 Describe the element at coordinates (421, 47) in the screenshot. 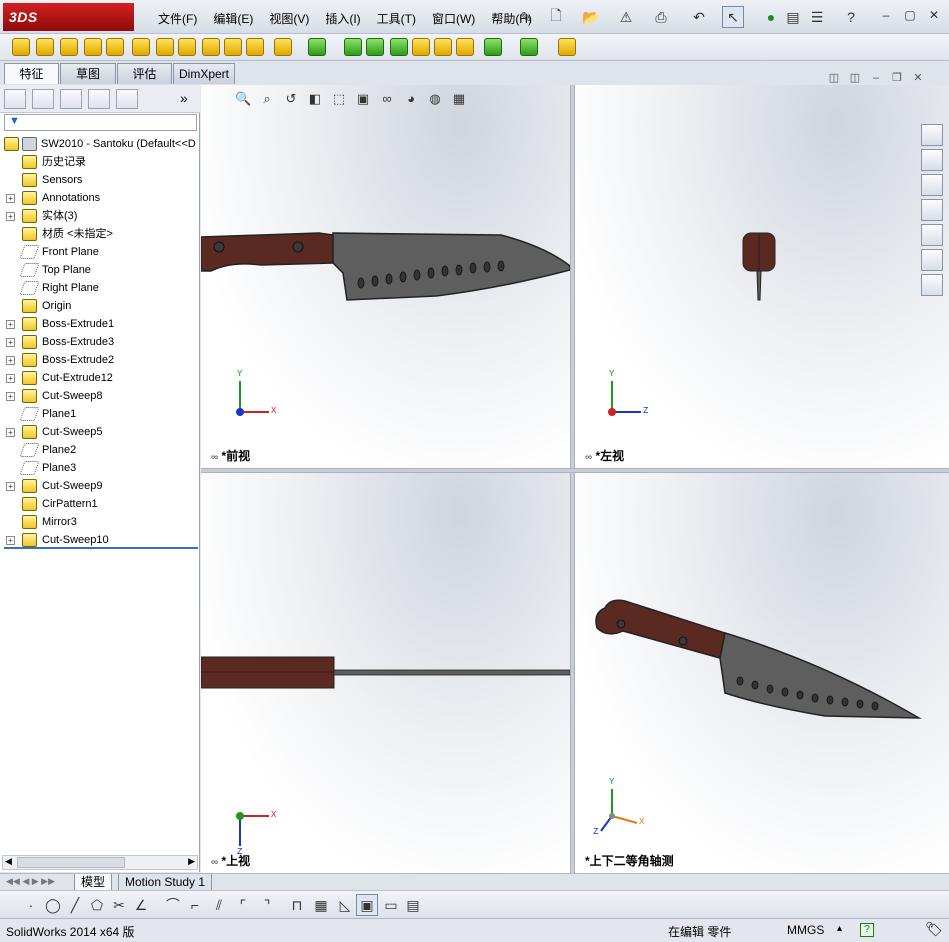

I see `wrap-icon` at that location.